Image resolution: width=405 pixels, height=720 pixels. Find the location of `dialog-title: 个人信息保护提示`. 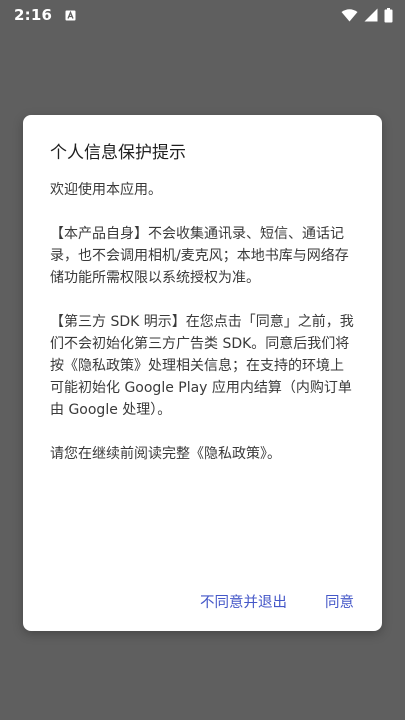

dialog-title: 个人信息保护提示 is located at coordinates (118, 153).